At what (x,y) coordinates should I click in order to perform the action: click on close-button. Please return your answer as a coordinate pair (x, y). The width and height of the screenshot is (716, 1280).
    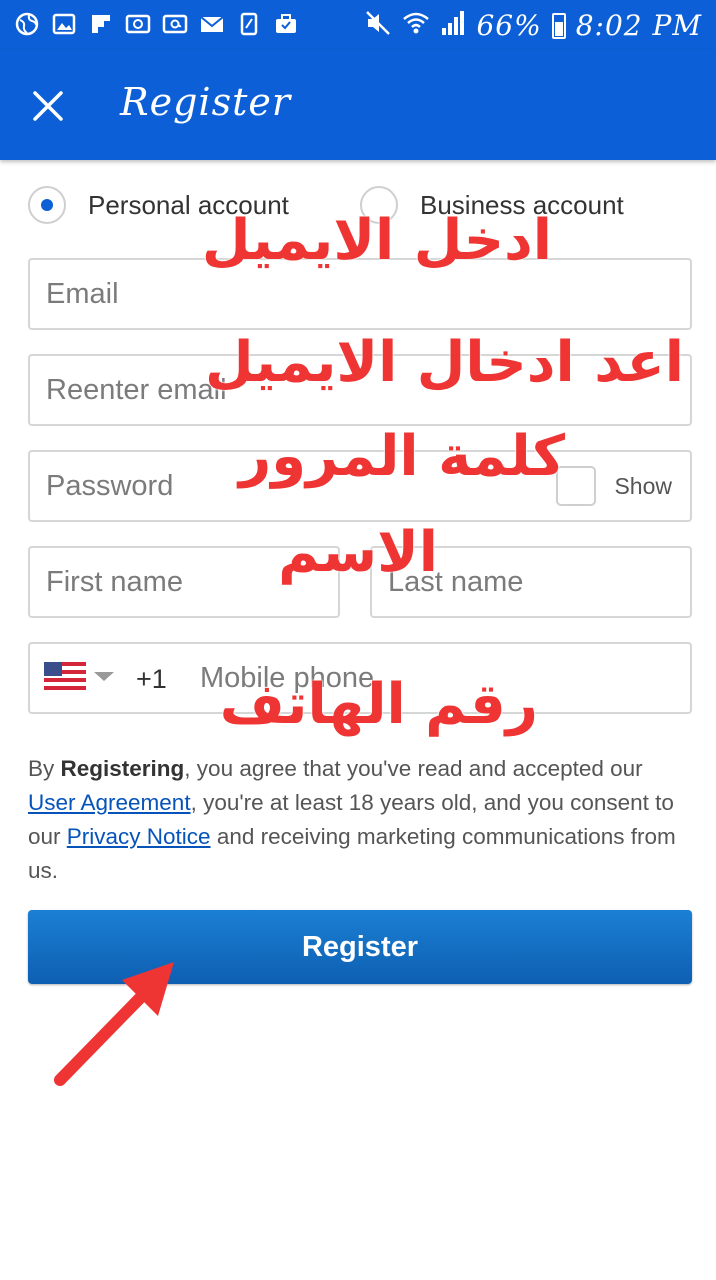
    Looking at the image, I should click on (48, 106).